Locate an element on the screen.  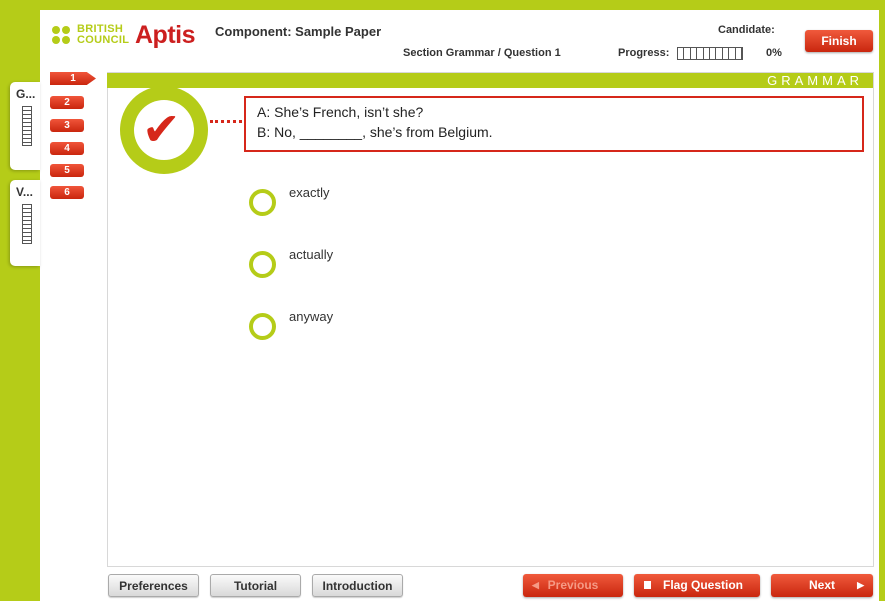
question-line-b: B: No, ________, she’s from Belgium. is located at coordinates (375, 132).